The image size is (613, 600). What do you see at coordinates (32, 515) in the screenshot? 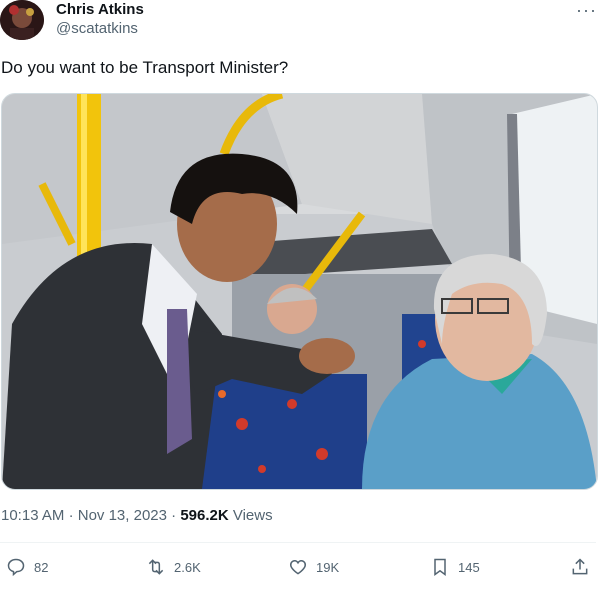
I see `tweet-time: 10:13 AM` at bounding box center [32, 515].